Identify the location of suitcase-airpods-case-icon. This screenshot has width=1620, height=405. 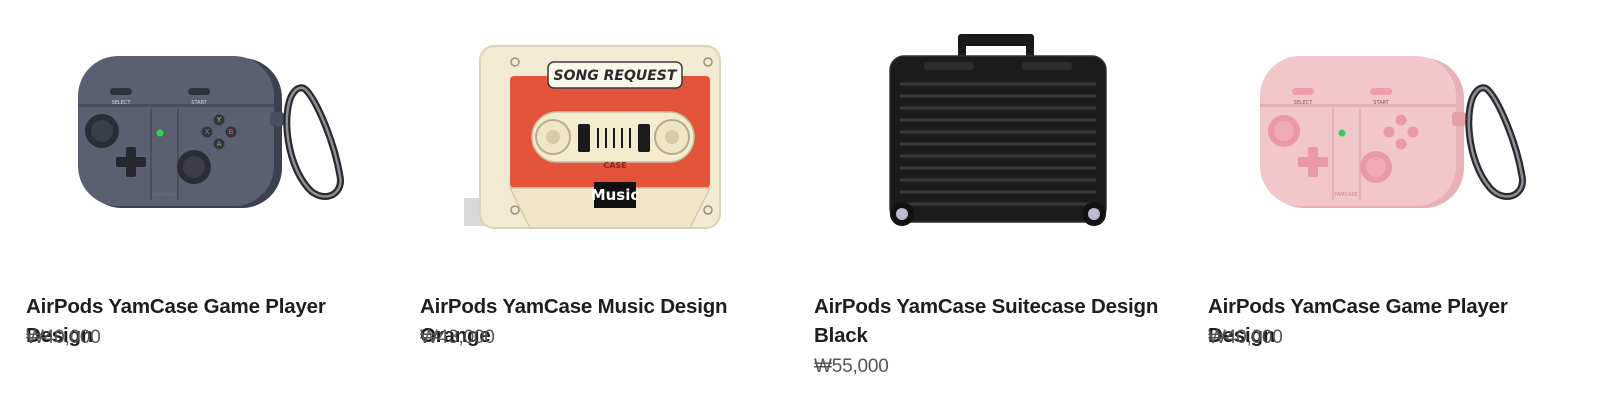
(998, 130).